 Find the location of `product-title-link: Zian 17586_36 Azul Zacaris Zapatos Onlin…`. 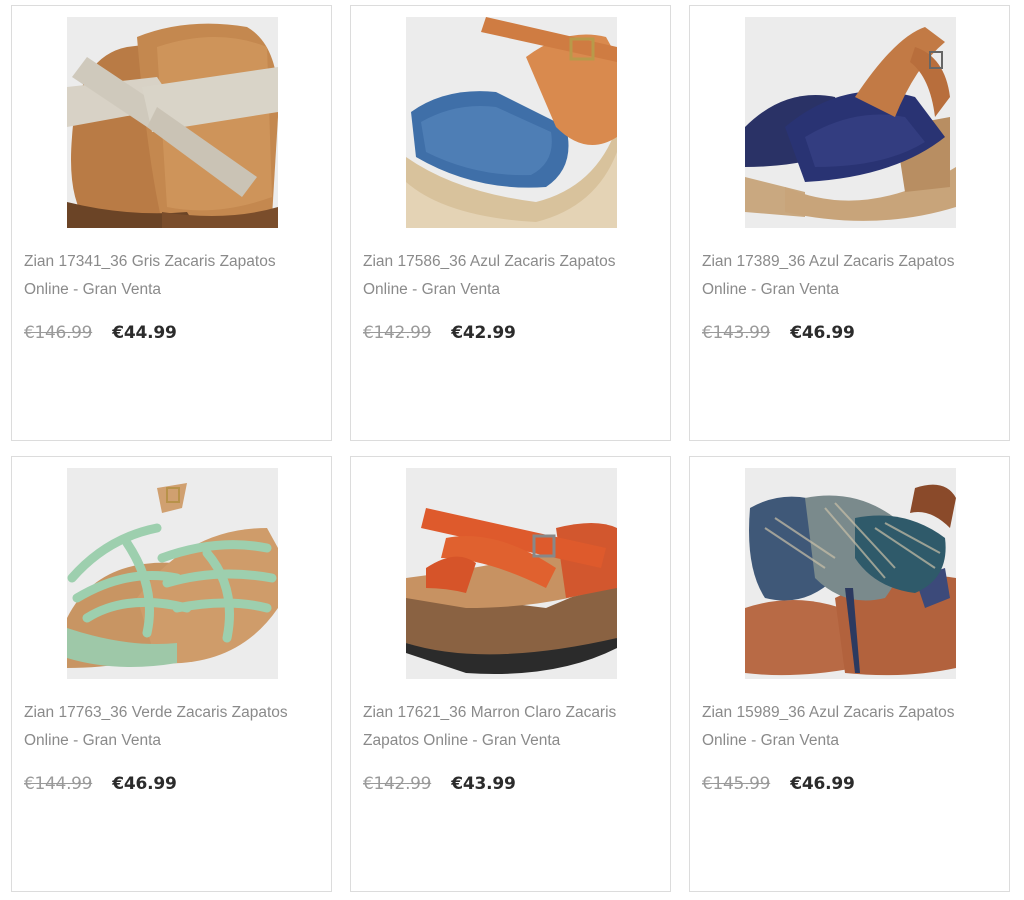

product-title-link: Zian 17586_36 Azul Zacaris Zapatos Onlin… is located at coordinates (489, 275).